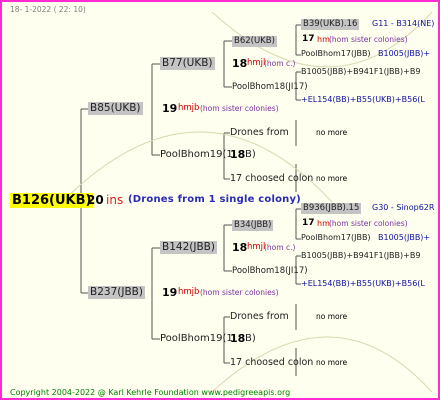 This screenshot has height=400, width=440. I want to click on gen4-bottom-info: G30 - Sinop62R, so click(403, 207).